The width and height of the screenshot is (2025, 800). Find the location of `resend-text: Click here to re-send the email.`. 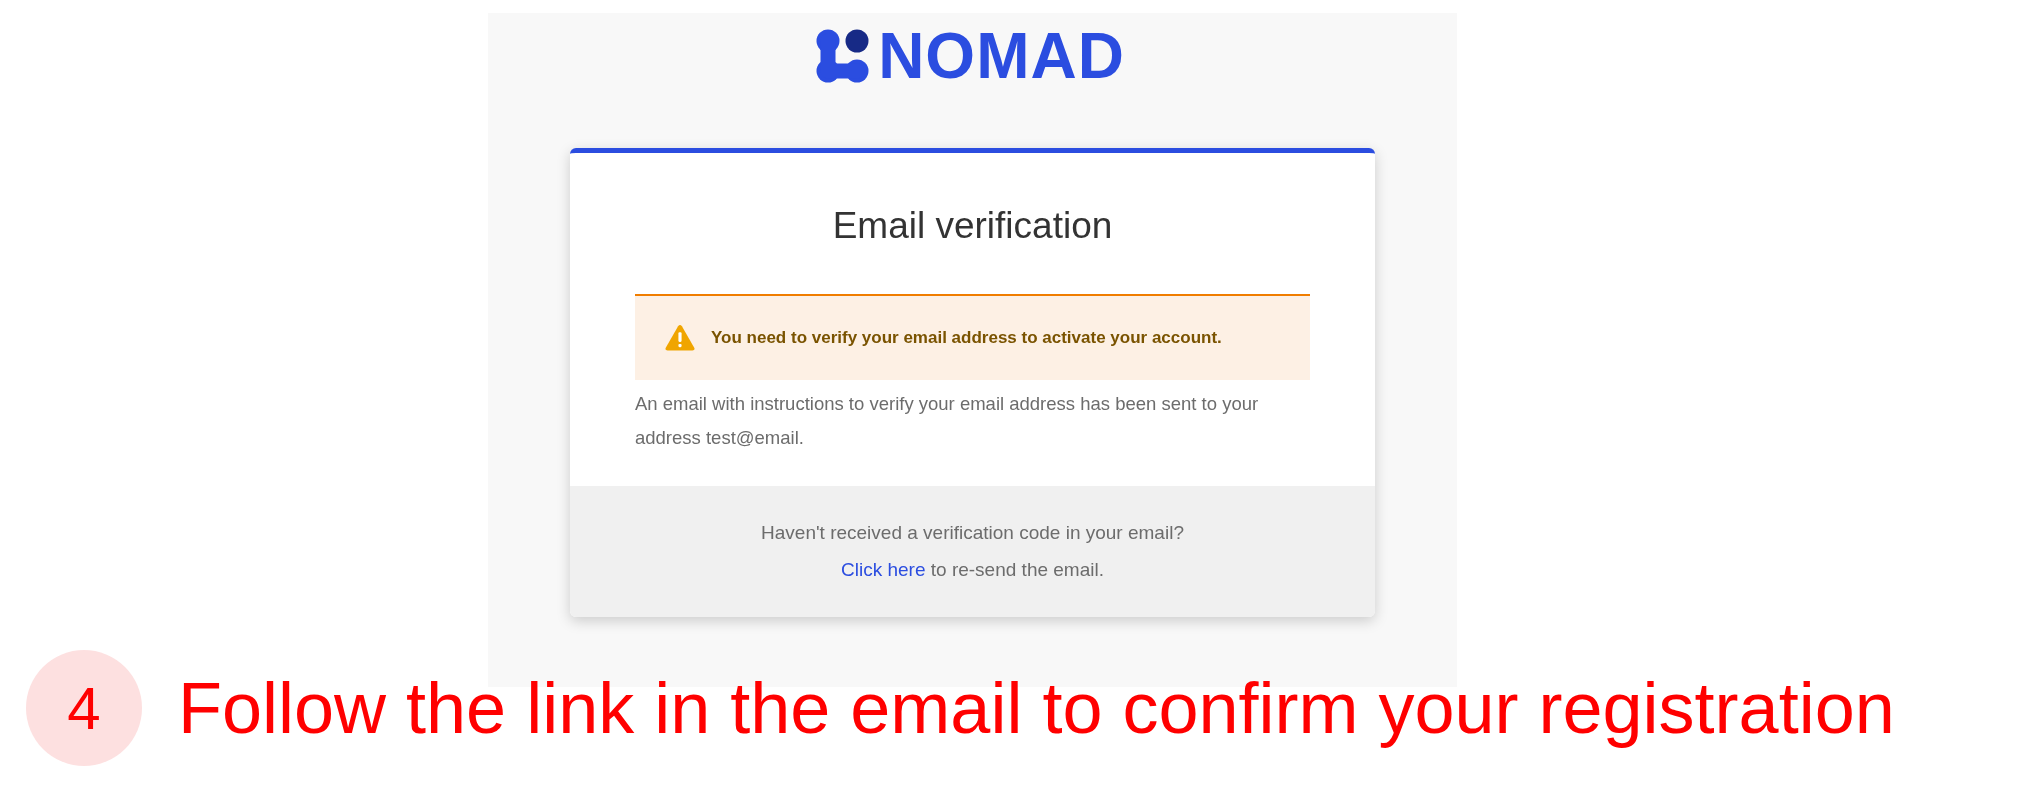

resend-text: Click here to re-send the email. is located at coordinates (972, 570).